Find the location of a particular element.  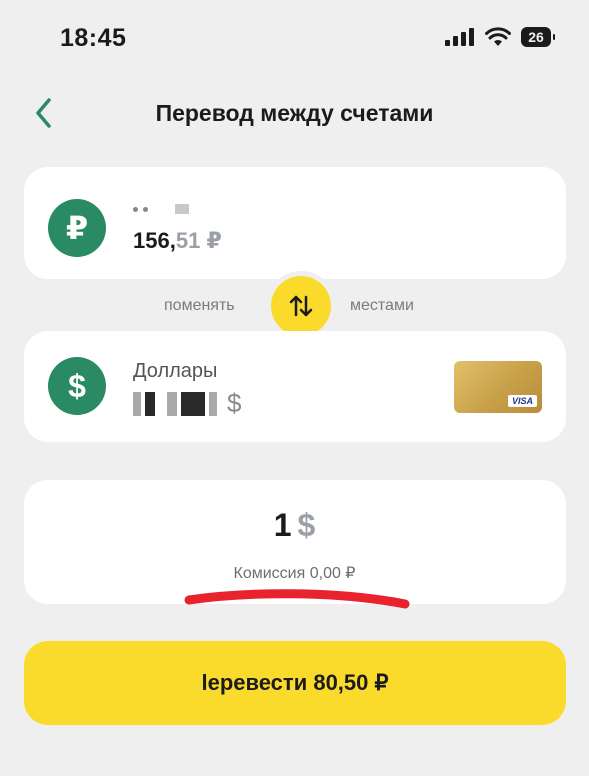

bank-card-thumbnail: VISA is located at coordinates (498, 387).